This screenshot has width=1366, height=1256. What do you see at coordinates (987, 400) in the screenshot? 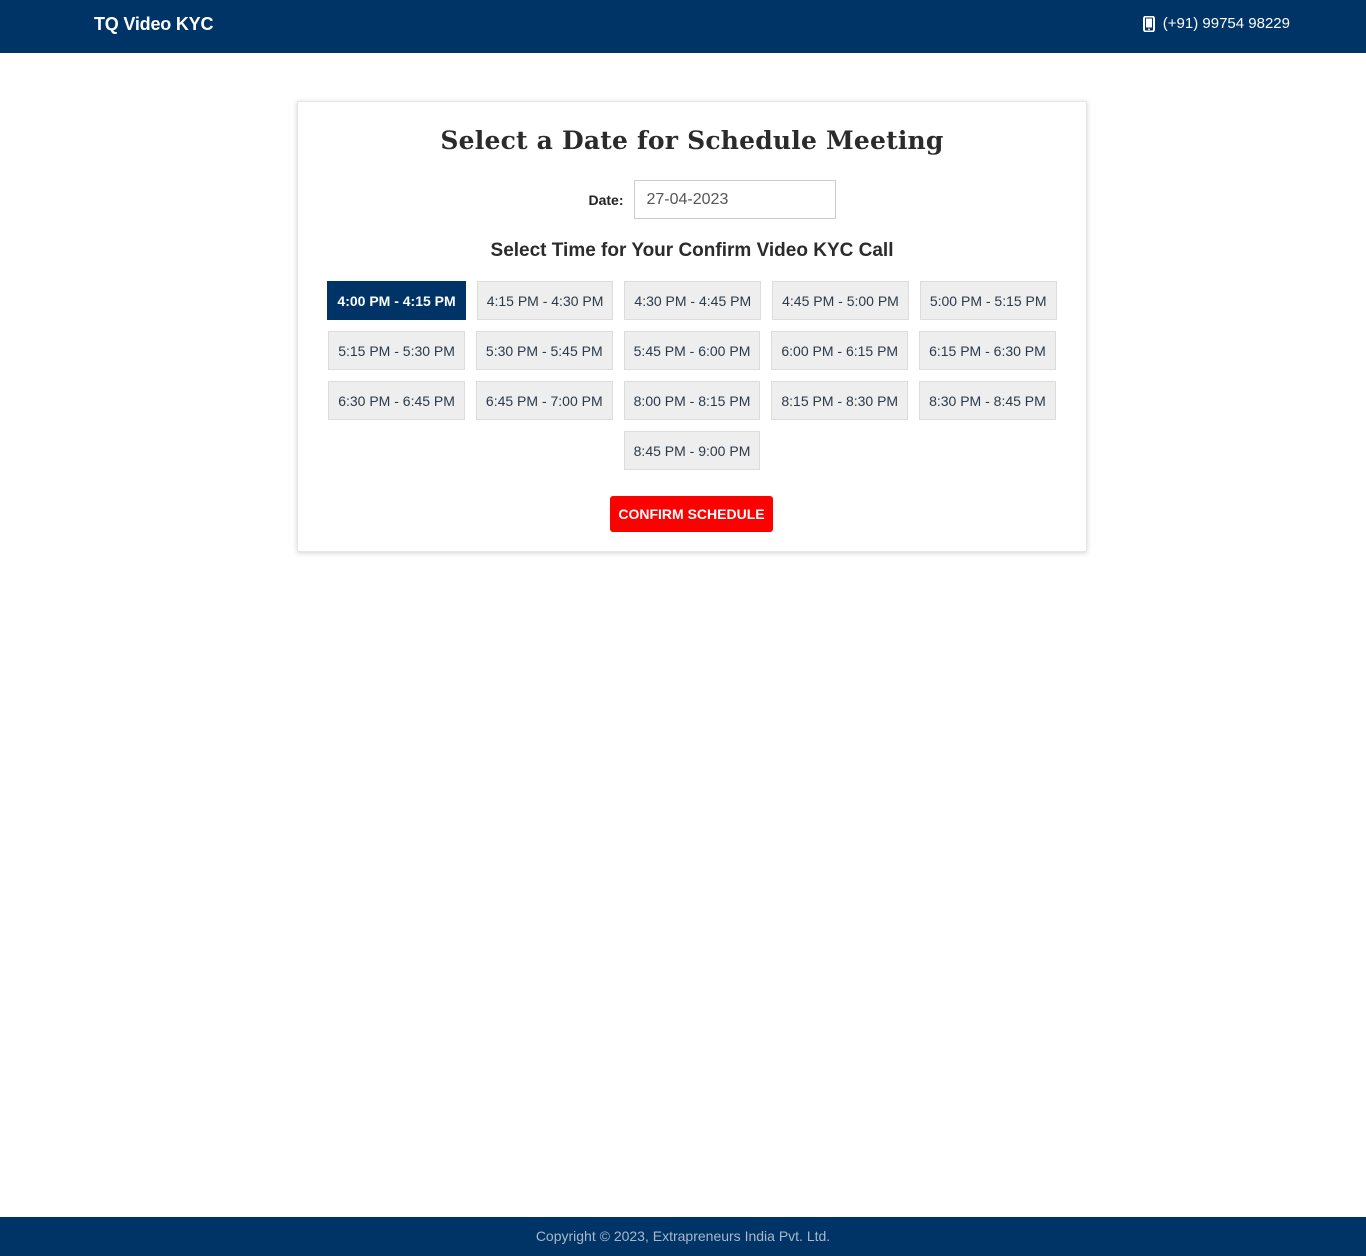
I see `time-slot-button: 8:30 PM - 8:45 PM` at bounding box center [987, 400].